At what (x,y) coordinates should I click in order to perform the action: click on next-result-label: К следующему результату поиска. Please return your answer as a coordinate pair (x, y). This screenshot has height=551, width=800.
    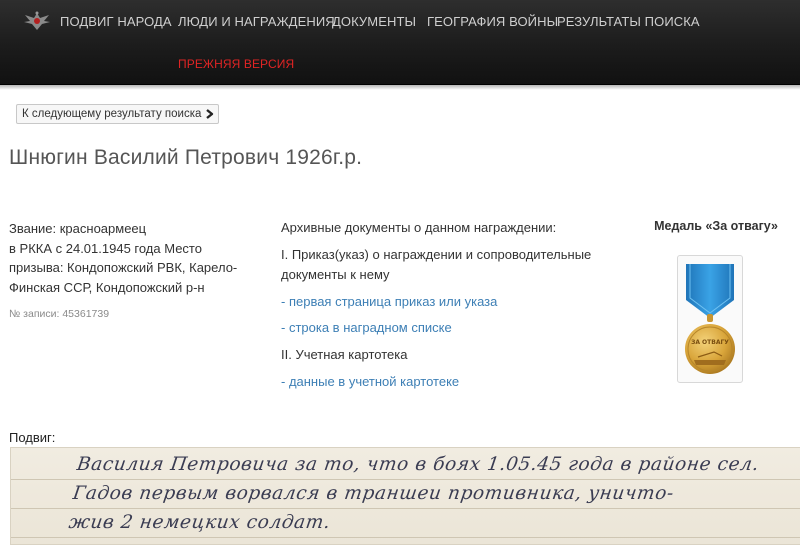
    Looking at the image, I should click on (112, 114).